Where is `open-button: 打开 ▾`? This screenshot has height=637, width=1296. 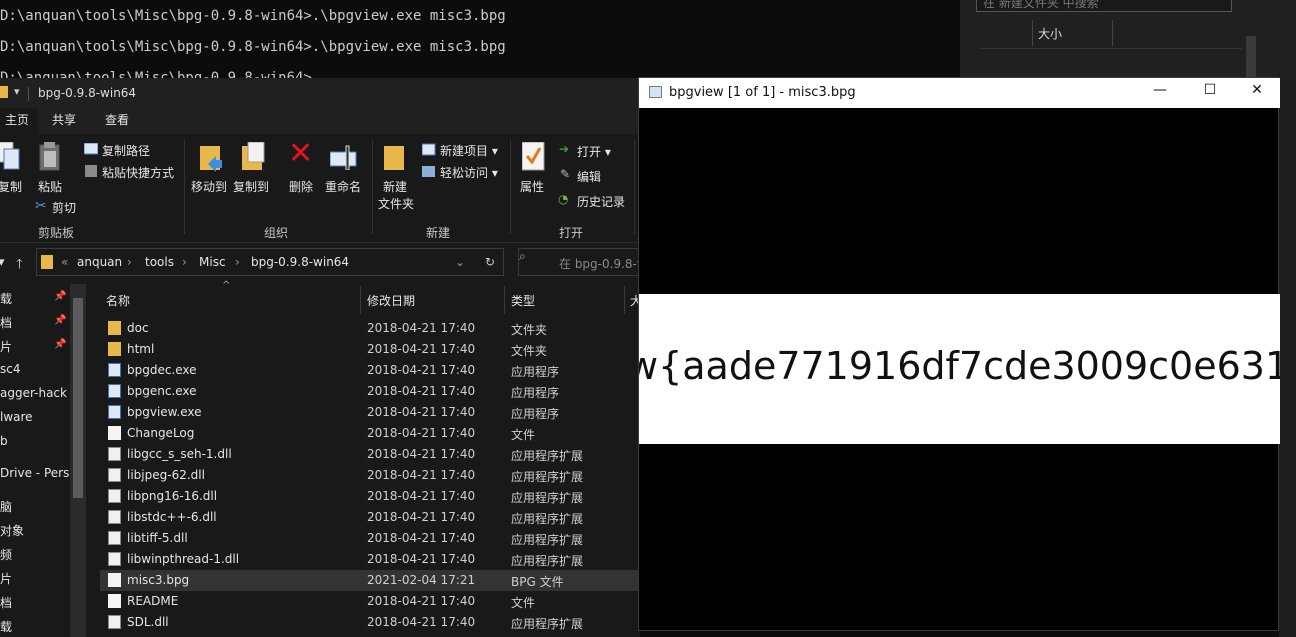
open-button: 打开 ▾ is located at coordinates (594, 151).